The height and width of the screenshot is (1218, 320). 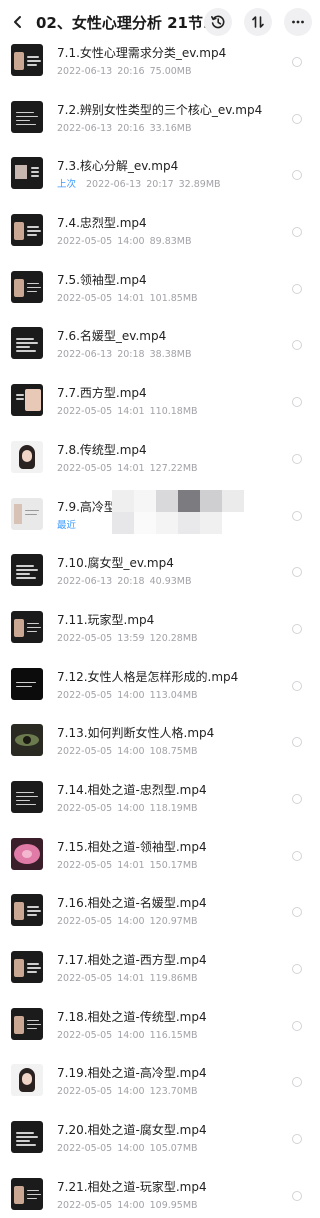 I want to click on file-meta: 2022-06-13 20:18 40.93MB, so click(x=124, y=582).